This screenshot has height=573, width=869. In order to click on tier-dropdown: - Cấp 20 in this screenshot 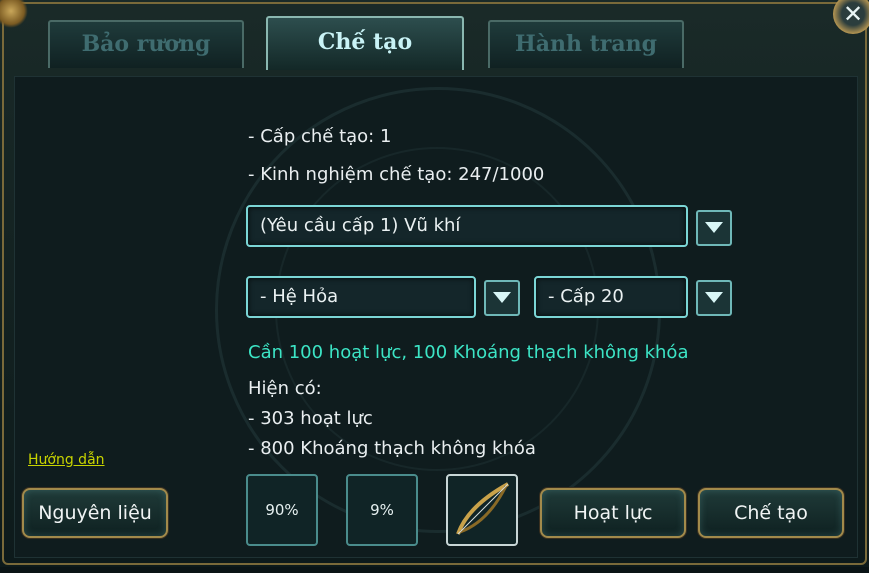, I will do `click(611, 297)`.